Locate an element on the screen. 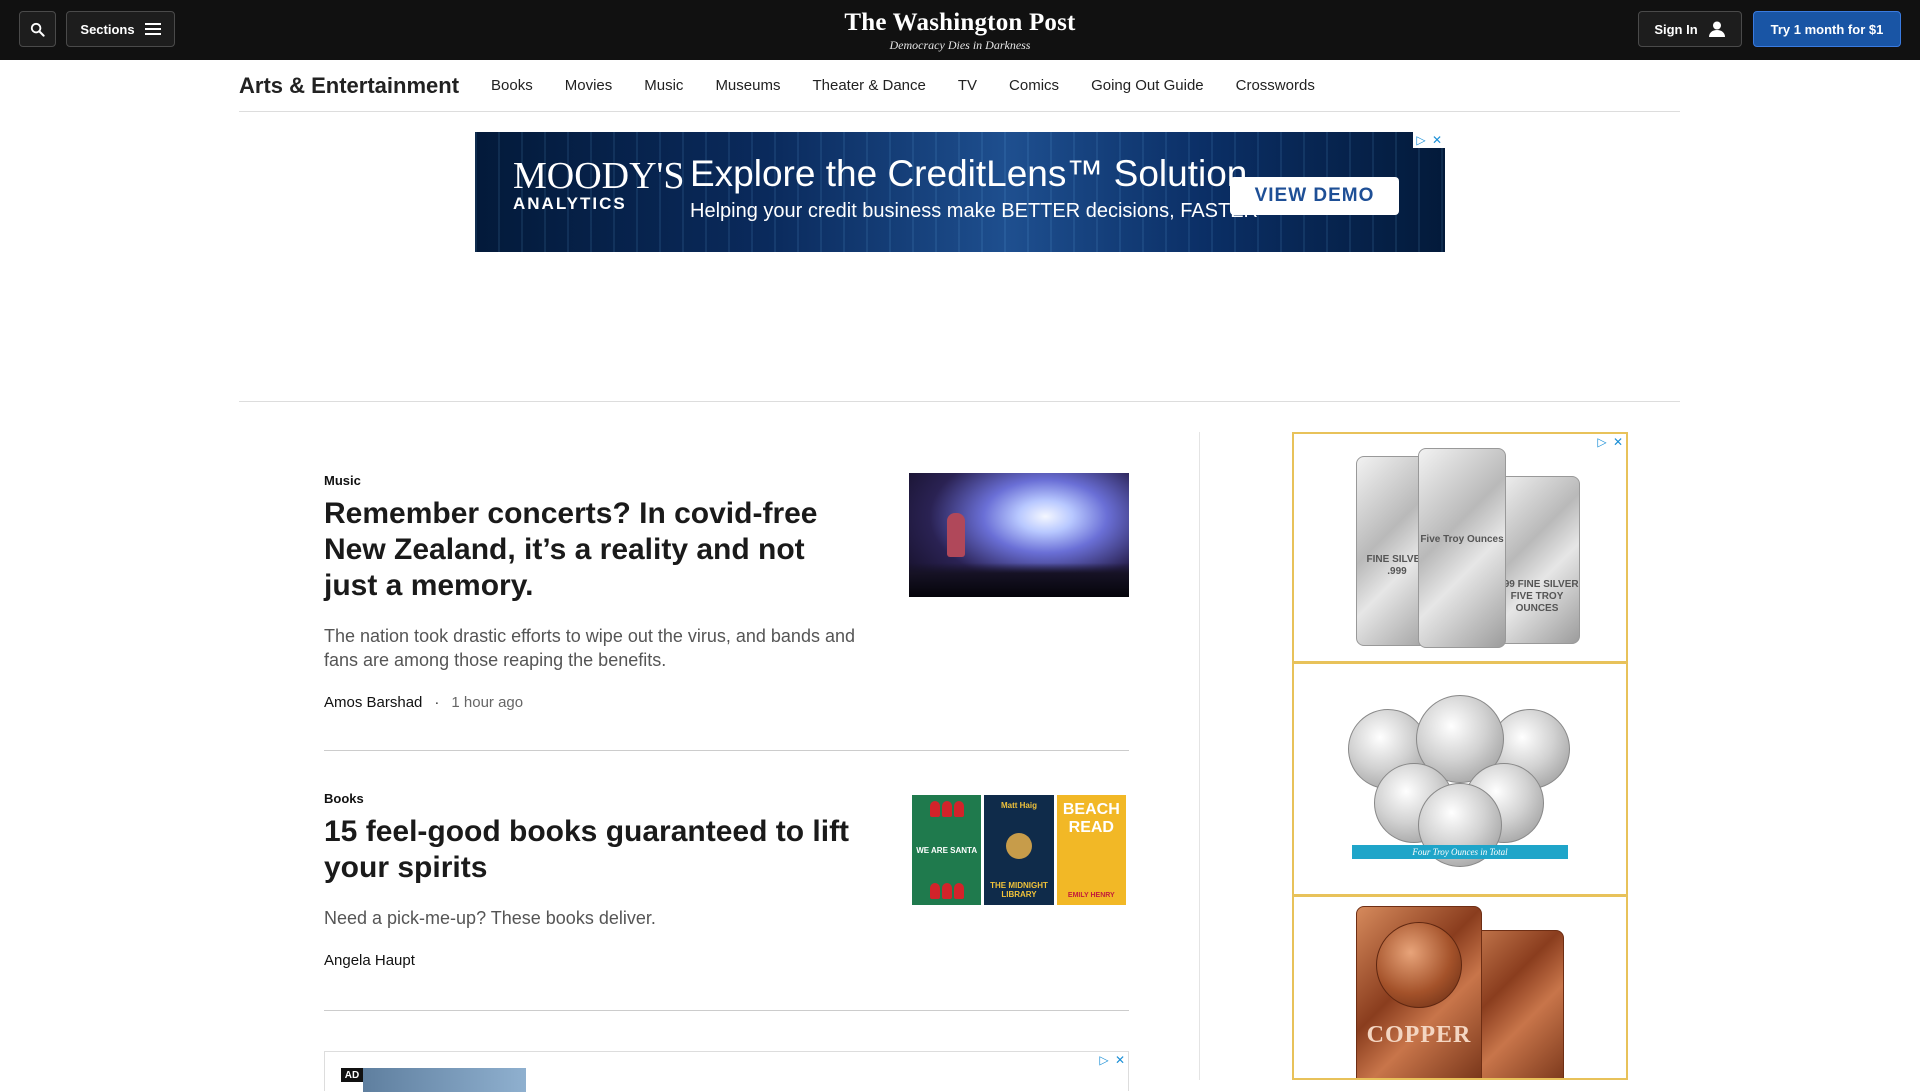  article-timestamp: 1 hour ago is located at coordinates (487, 702).